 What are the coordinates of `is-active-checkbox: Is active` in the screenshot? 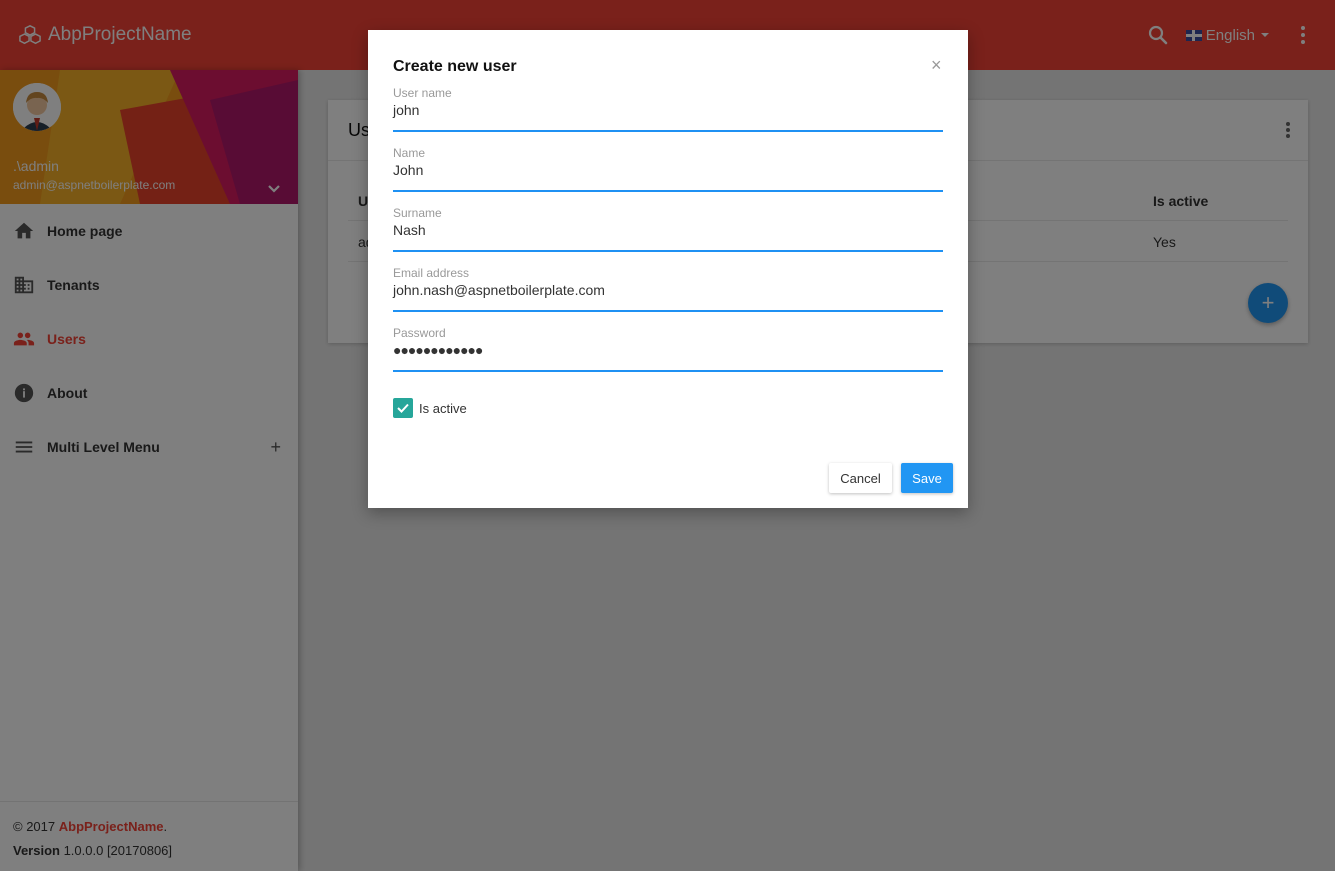 It's located at (430, 408).